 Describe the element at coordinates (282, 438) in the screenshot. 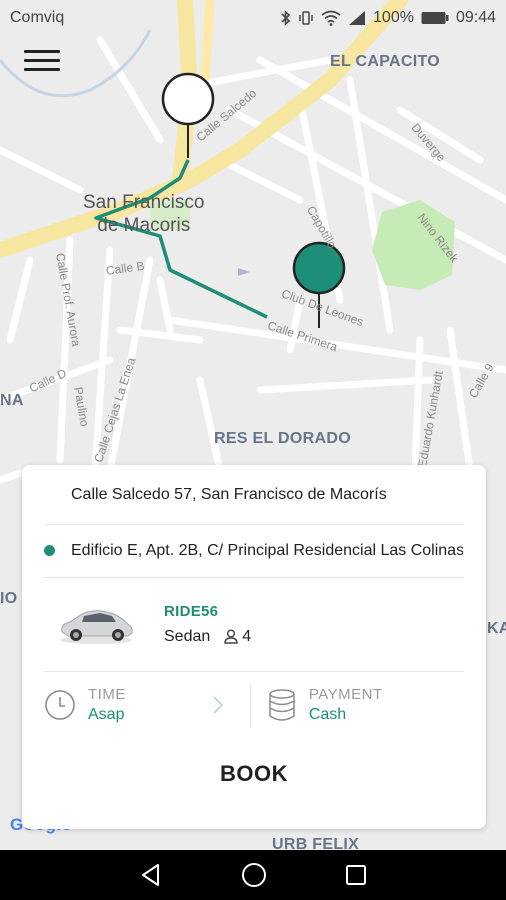

I see `map-label-res-el-dorado: RES EL DORADO` at that location.